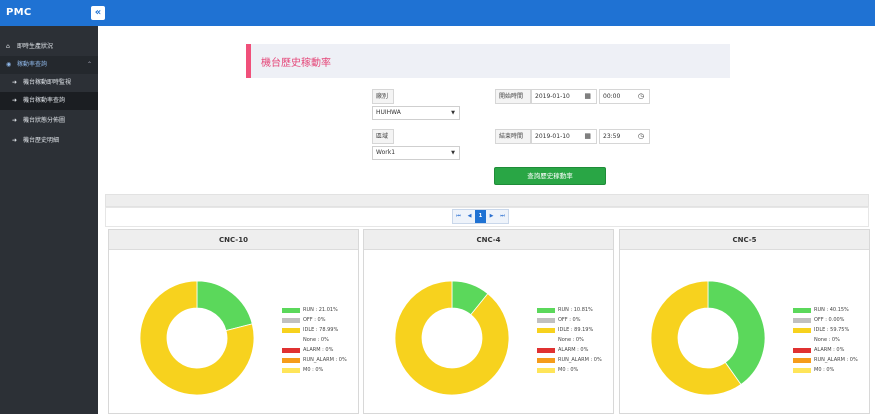 This screenshot has height=414, width=875. I want to click on legend-item-off: OFF : 0.00%, so click(825, 321).